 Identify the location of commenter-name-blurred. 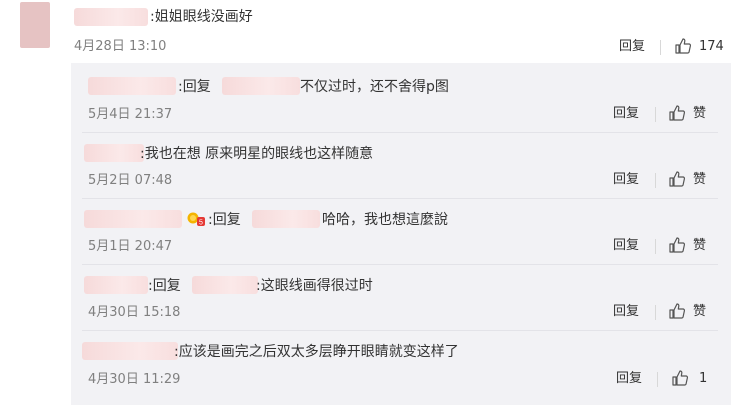
(111, 17).